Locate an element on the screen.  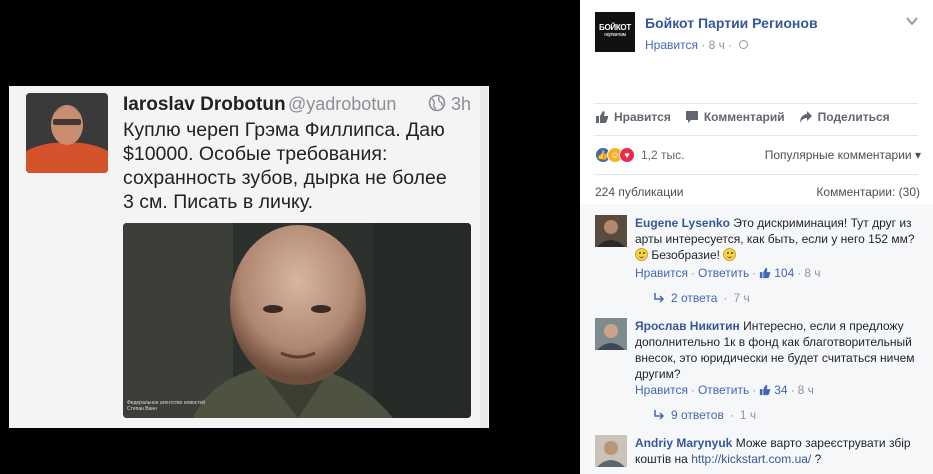
comment-author: Ярослав Никитин is located at coordinates (687, 326).